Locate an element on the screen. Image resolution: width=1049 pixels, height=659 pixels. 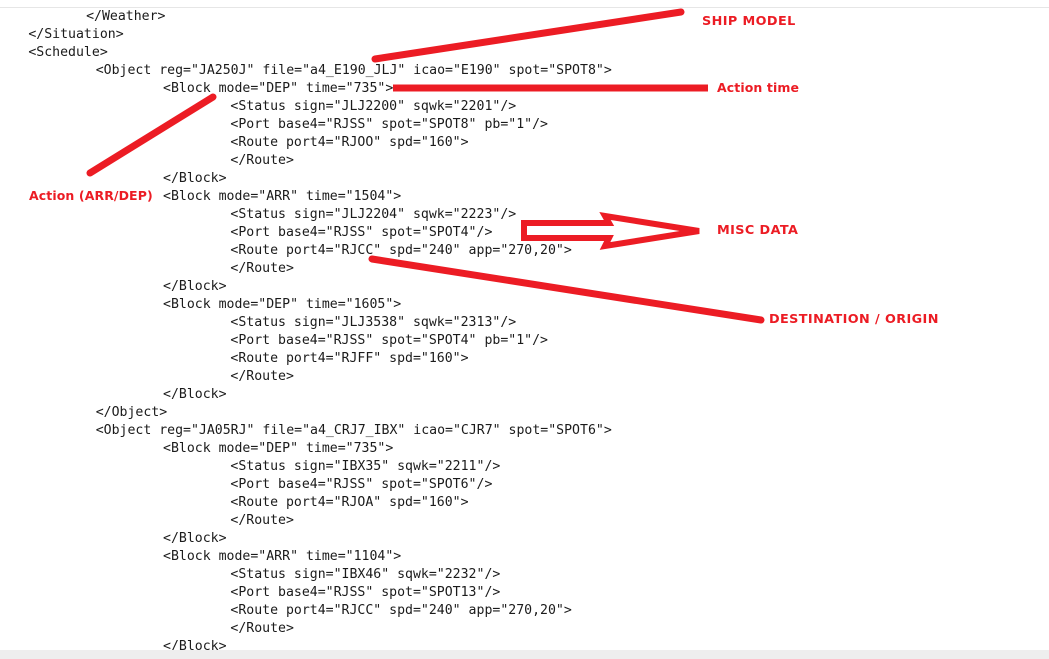
annotation-label-ship-model: SHIP MODEL is located at coordinates (749, 21).